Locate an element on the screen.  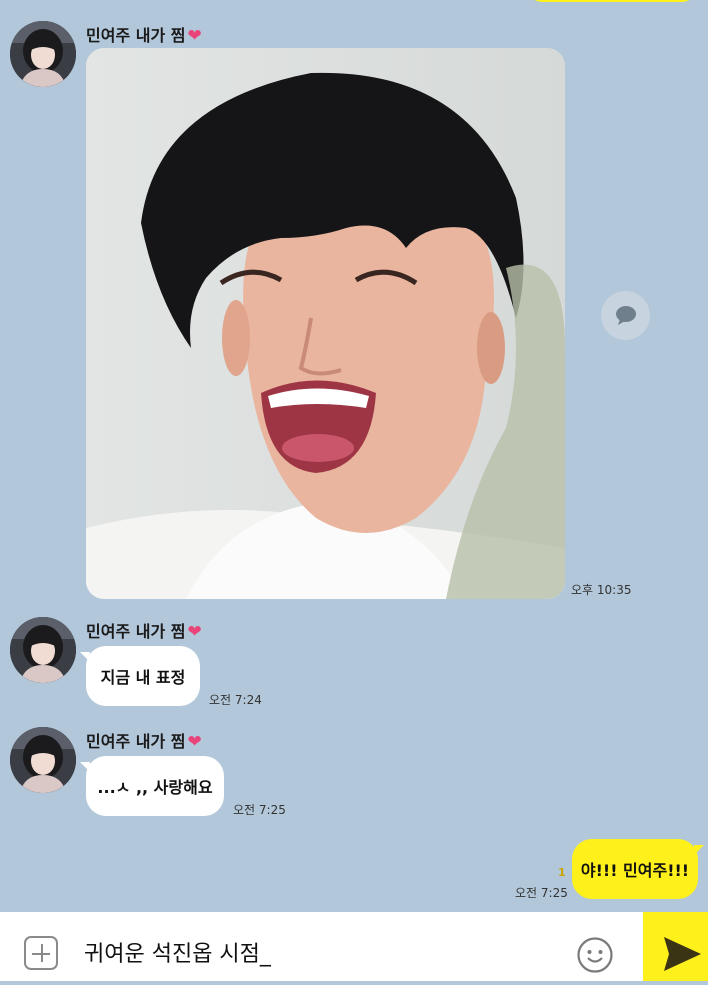
message-time: 오전 7:24 is located at coordinates (235, 700).